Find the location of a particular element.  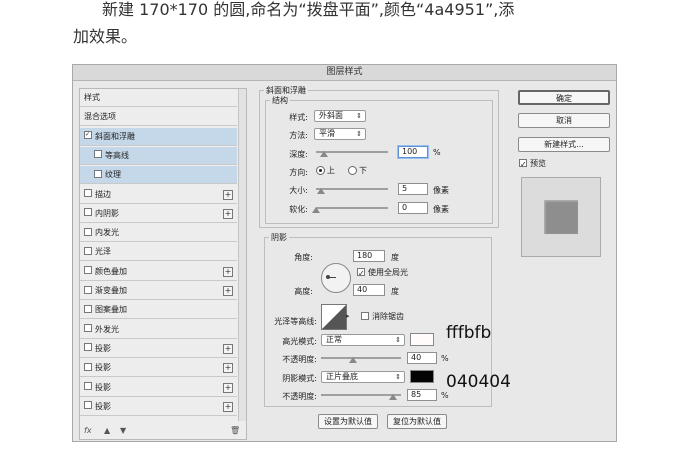

style-list-item: 混合选项 is located at coordinates (158, 117).